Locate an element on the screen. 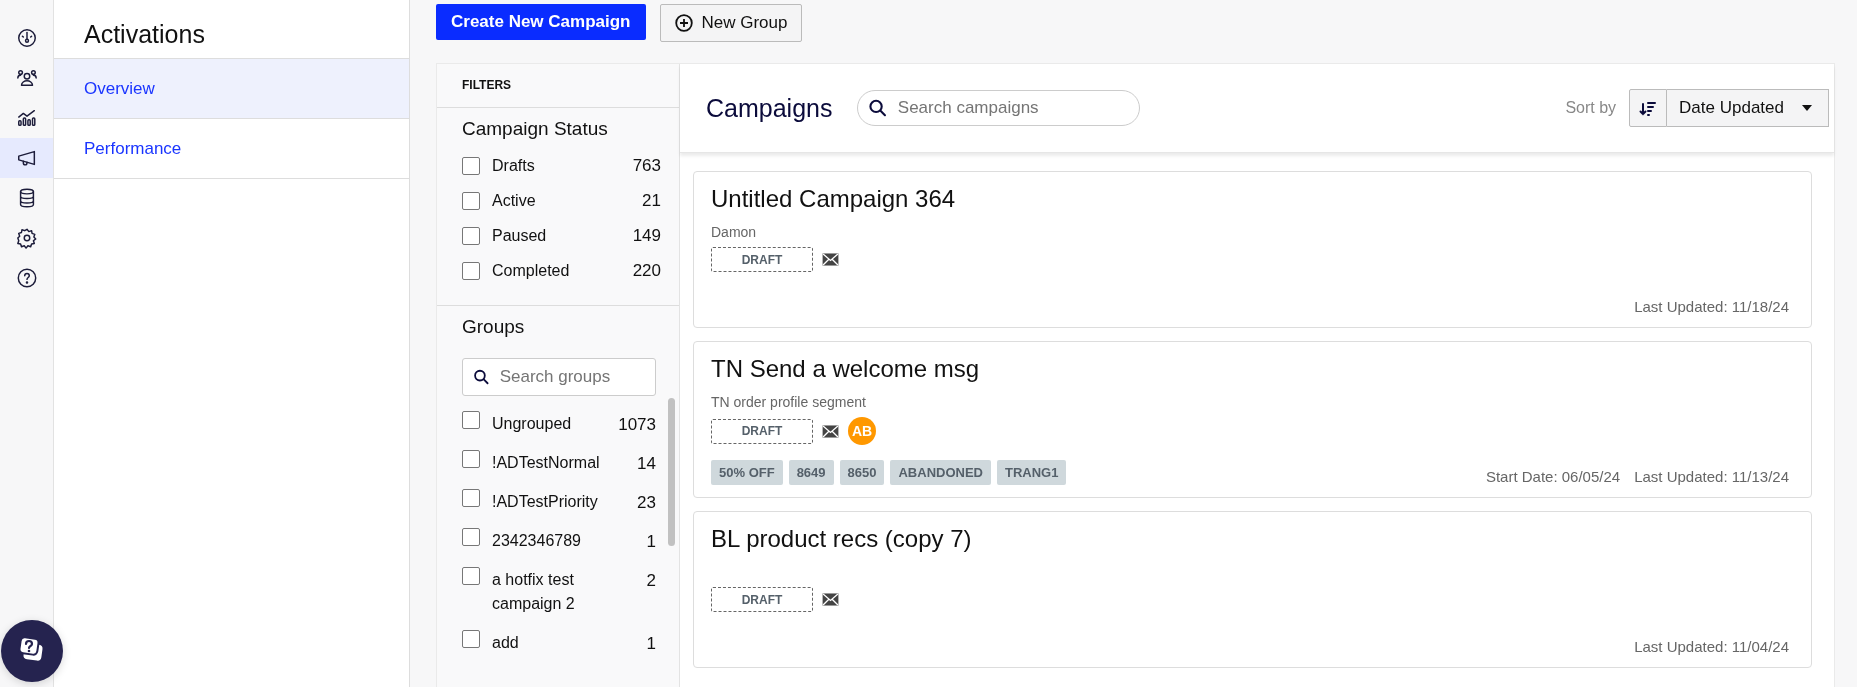  tag: ABANDONED is located at coordinates (940, 472).